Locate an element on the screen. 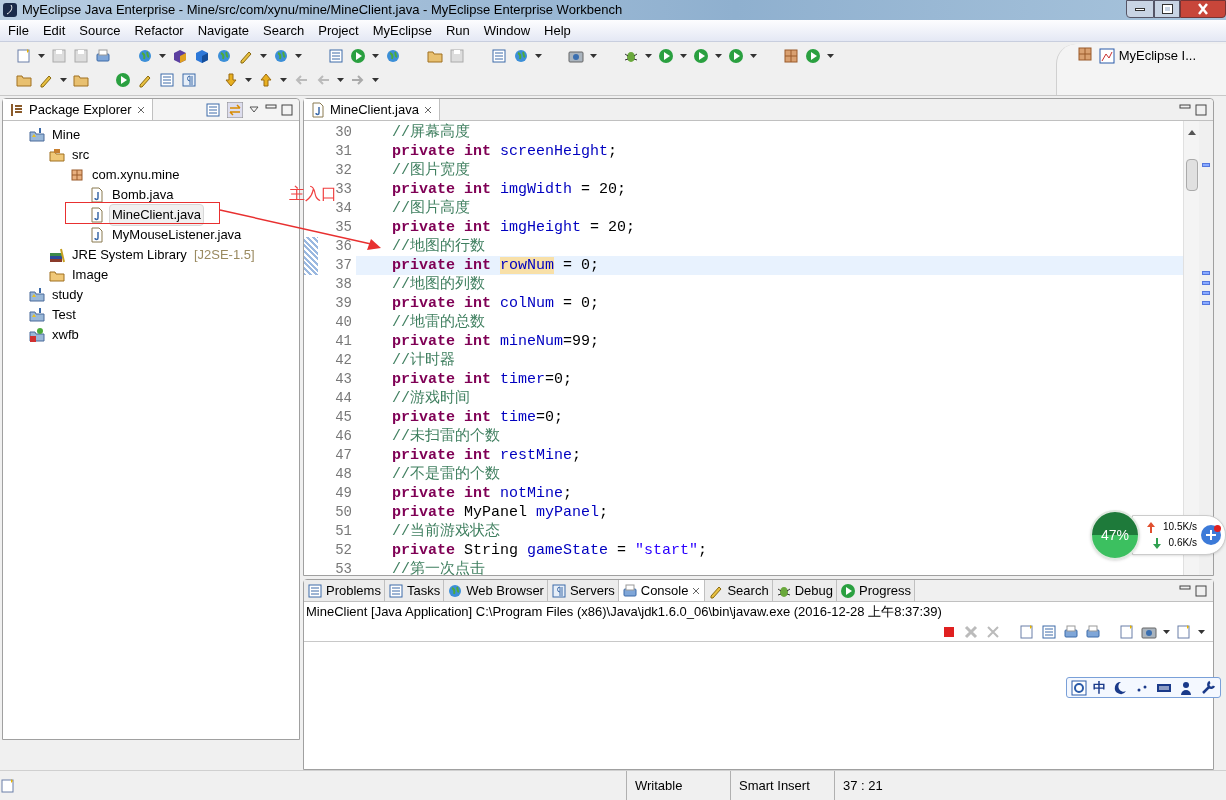  down-arrow-icon is located at coordinates (231, 80).